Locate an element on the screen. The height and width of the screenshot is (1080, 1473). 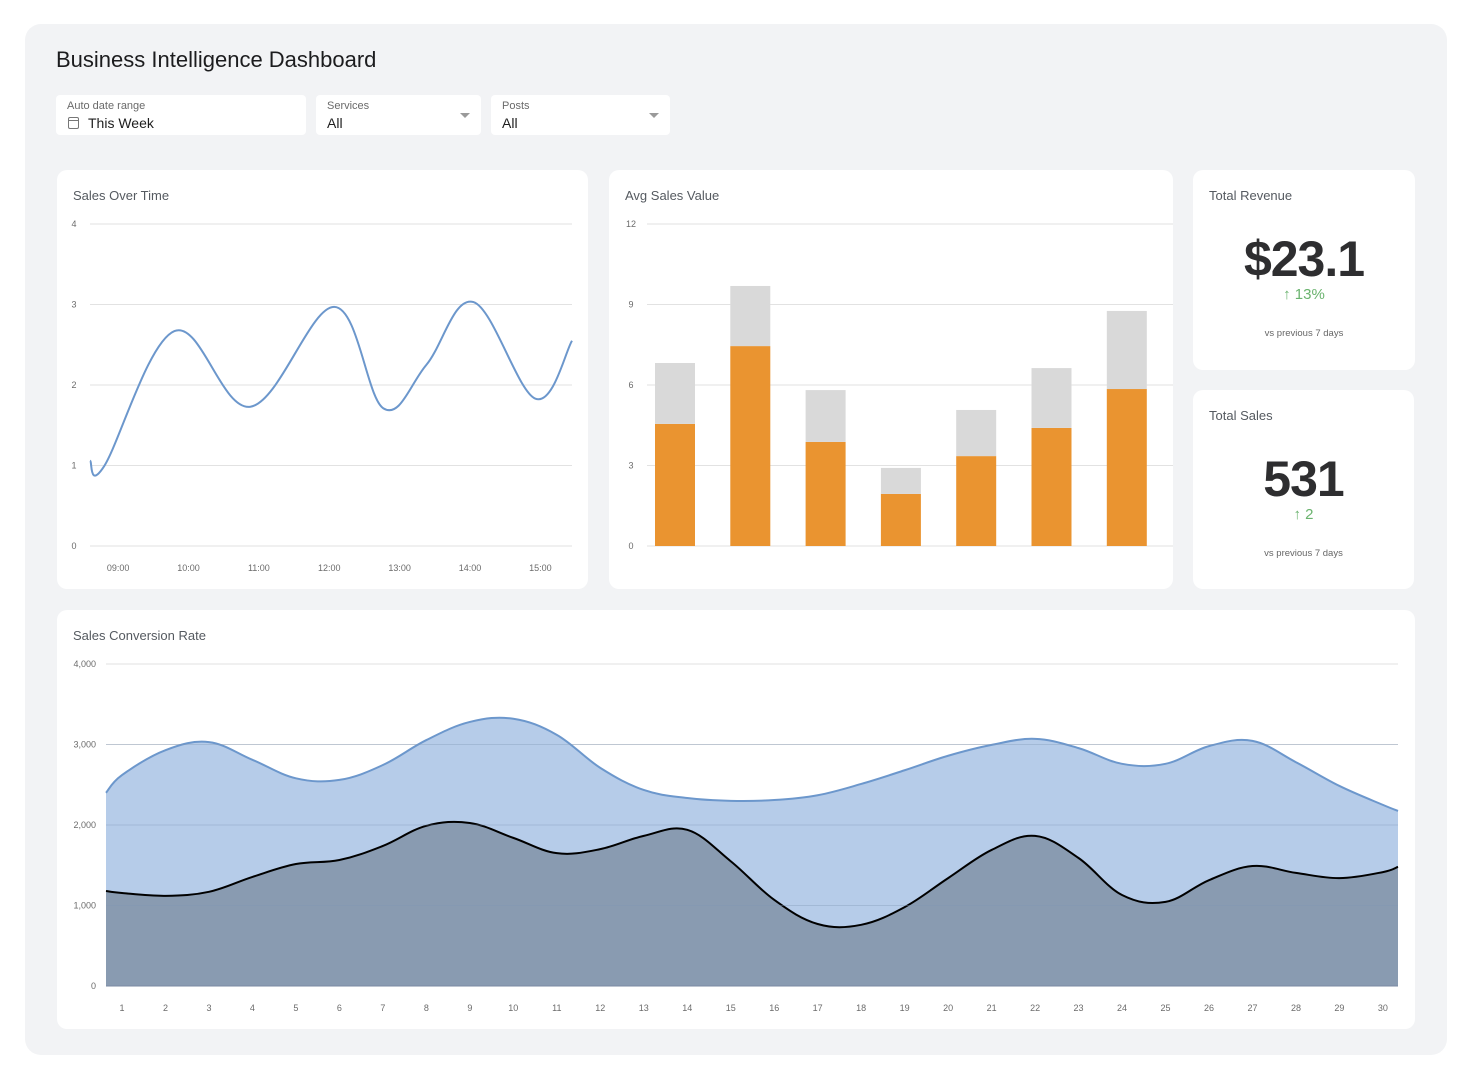
posts-dropdown: Posts All is located at coordinates (580, 115).